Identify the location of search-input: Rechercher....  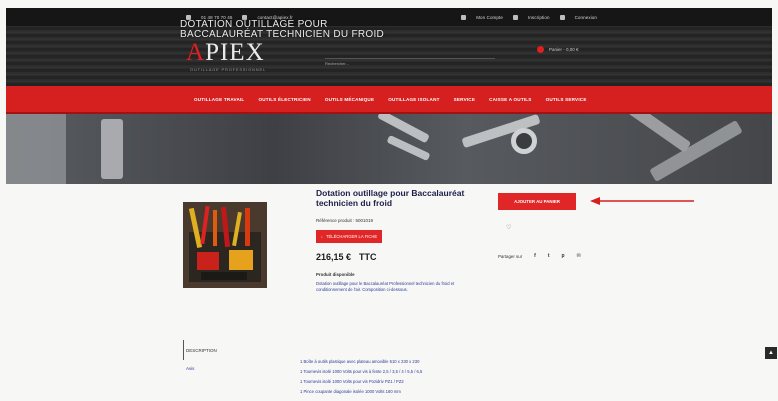
(410, 59).